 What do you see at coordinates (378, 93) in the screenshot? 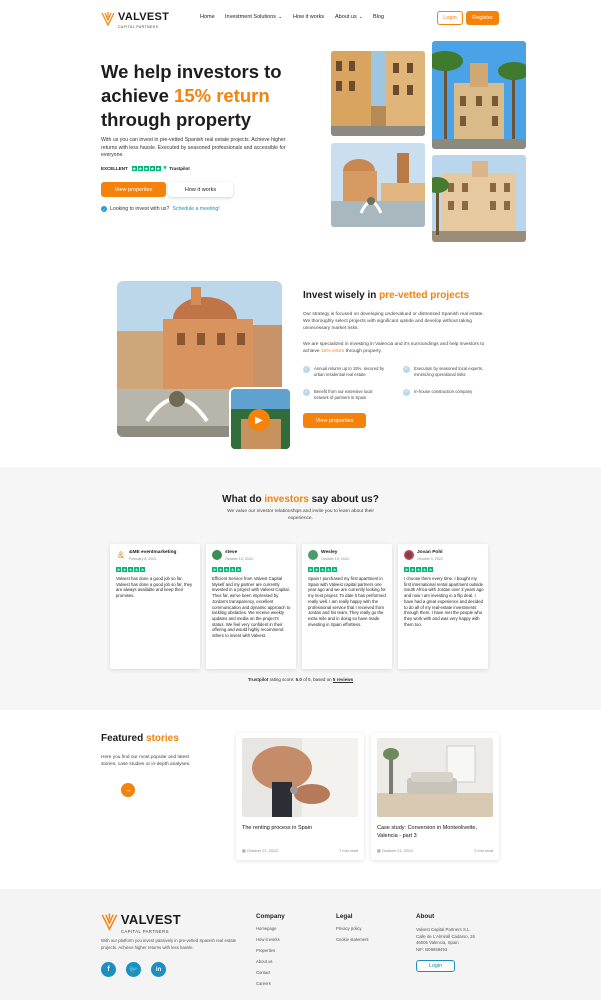
I see `hero-photo-street` at bounding box center [378, 93].